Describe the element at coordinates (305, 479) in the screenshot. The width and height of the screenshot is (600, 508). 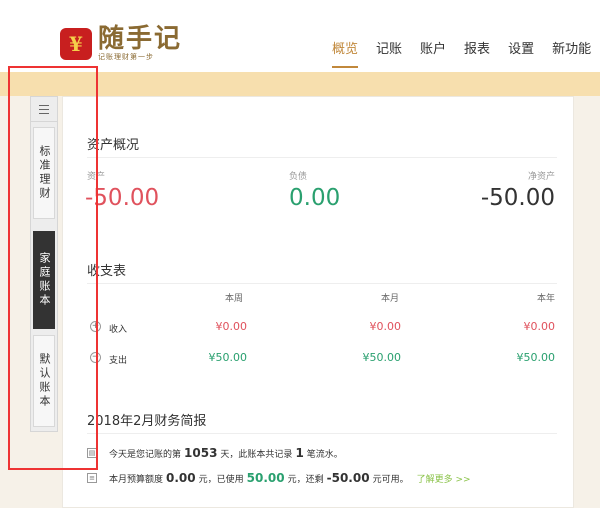
I see `report-text: 元，还剩` at that location.